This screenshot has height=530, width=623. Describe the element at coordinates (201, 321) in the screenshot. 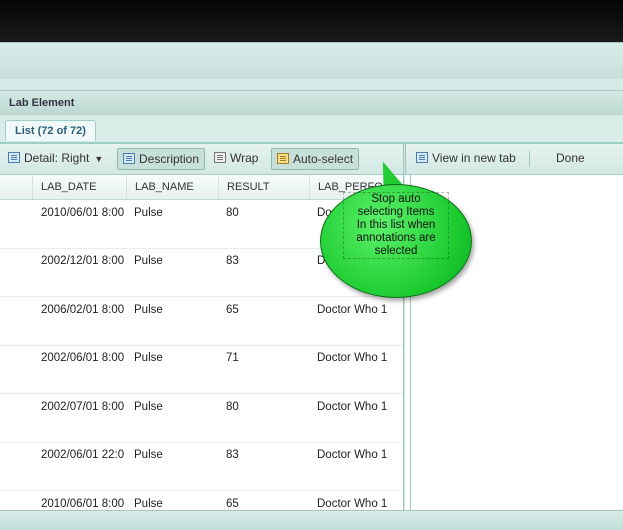

I see `table-row: 2006/02/01 8:00 Pulse 65 Doctor Who 1` at that location.